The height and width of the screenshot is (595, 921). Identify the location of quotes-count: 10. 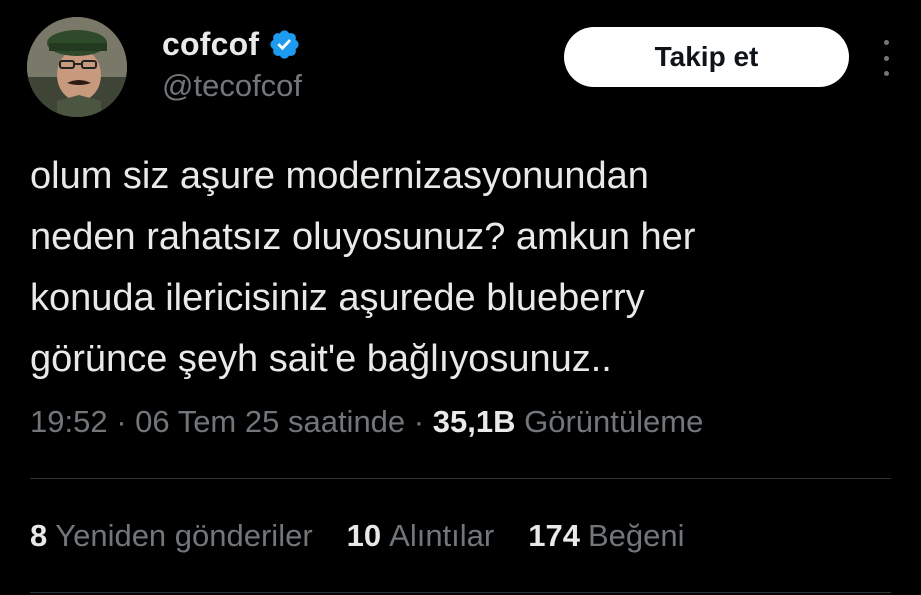
(364, 535).